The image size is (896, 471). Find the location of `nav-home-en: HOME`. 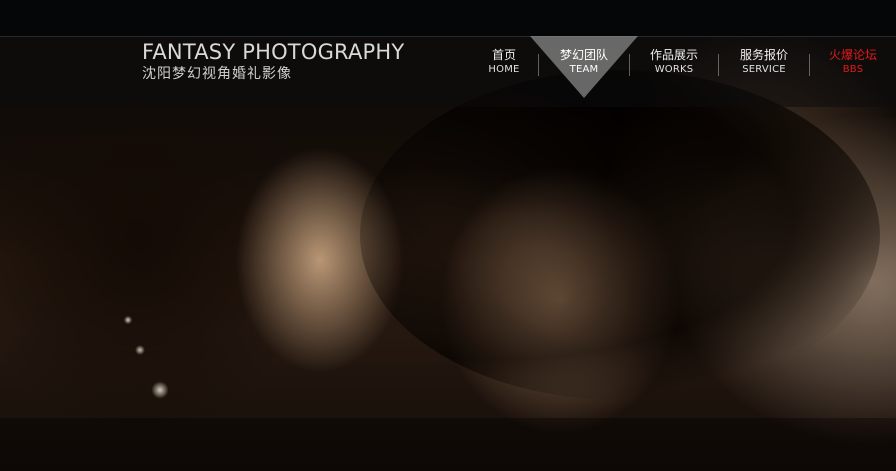

nav-home-en: HOME is located at coordinates (504, 69).